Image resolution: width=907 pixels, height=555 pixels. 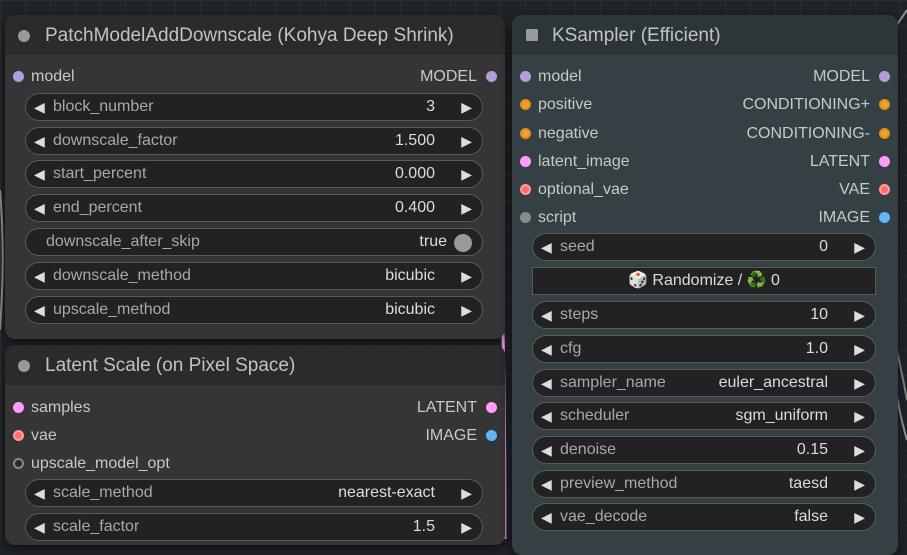 What do you see at coordinates (254, 174) in the screenshot?
I see `widget-start-percent: ◀ start_percent 0.000 ▶` at bounding box center [254, 174].